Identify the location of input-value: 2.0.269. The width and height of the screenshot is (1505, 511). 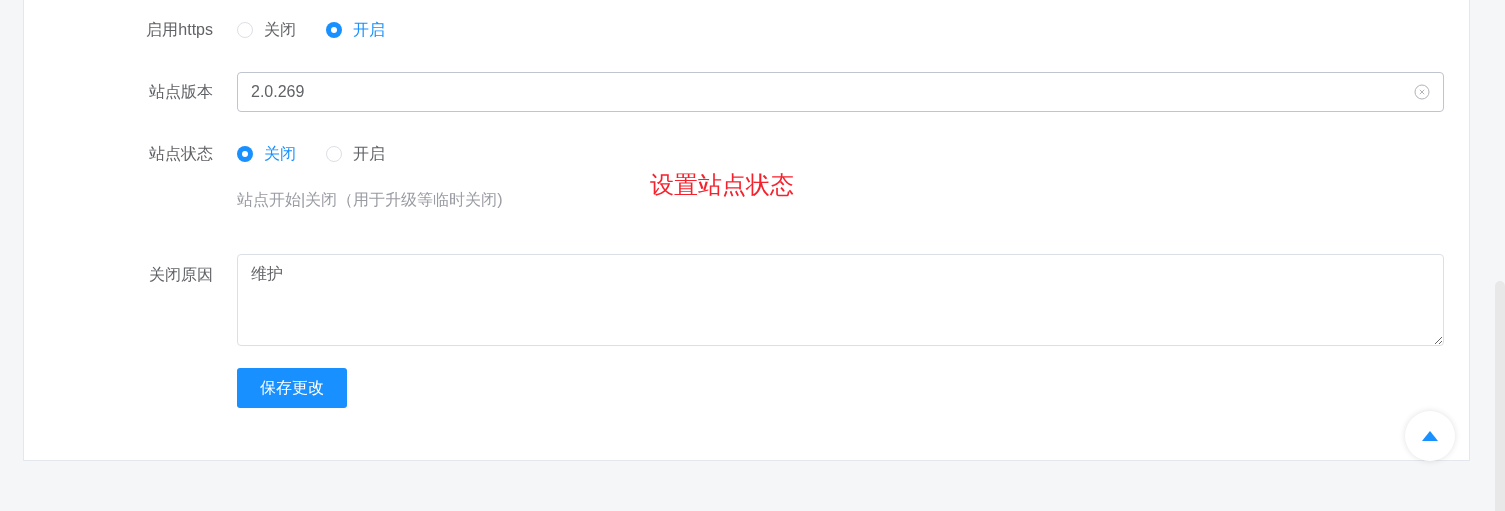
(278, 92).